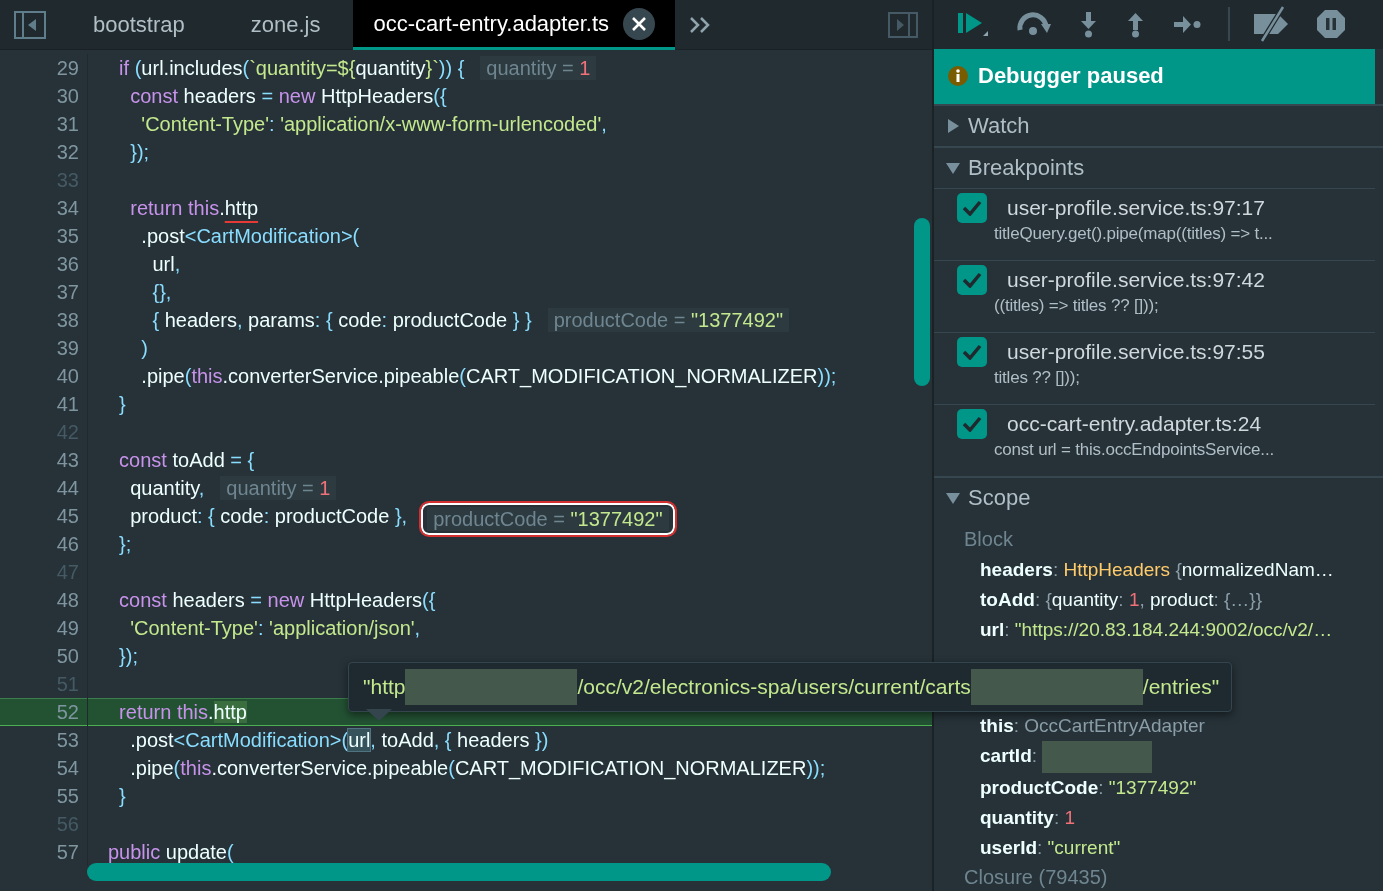  Describe the element at coordinates (44, 768) in the screenshot. I see `line-number: 54` at that location.